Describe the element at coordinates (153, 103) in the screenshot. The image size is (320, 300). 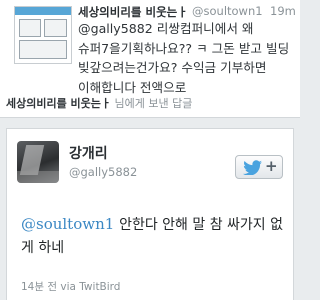
I see `reply-context-suffix: 님에게 보낸 답글` at that location.